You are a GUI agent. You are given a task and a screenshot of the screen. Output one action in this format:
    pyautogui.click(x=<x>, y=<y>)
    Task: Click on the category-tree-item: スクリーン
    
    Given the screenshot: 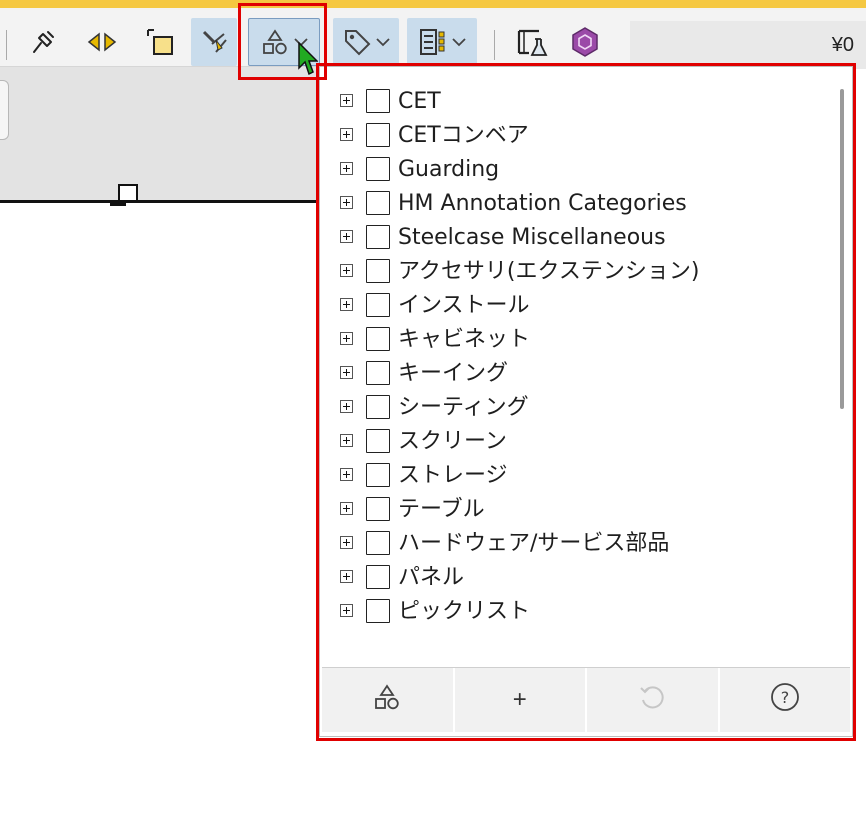 What is the action you would take?
    pyautogui.click(x=578, y=442)
    